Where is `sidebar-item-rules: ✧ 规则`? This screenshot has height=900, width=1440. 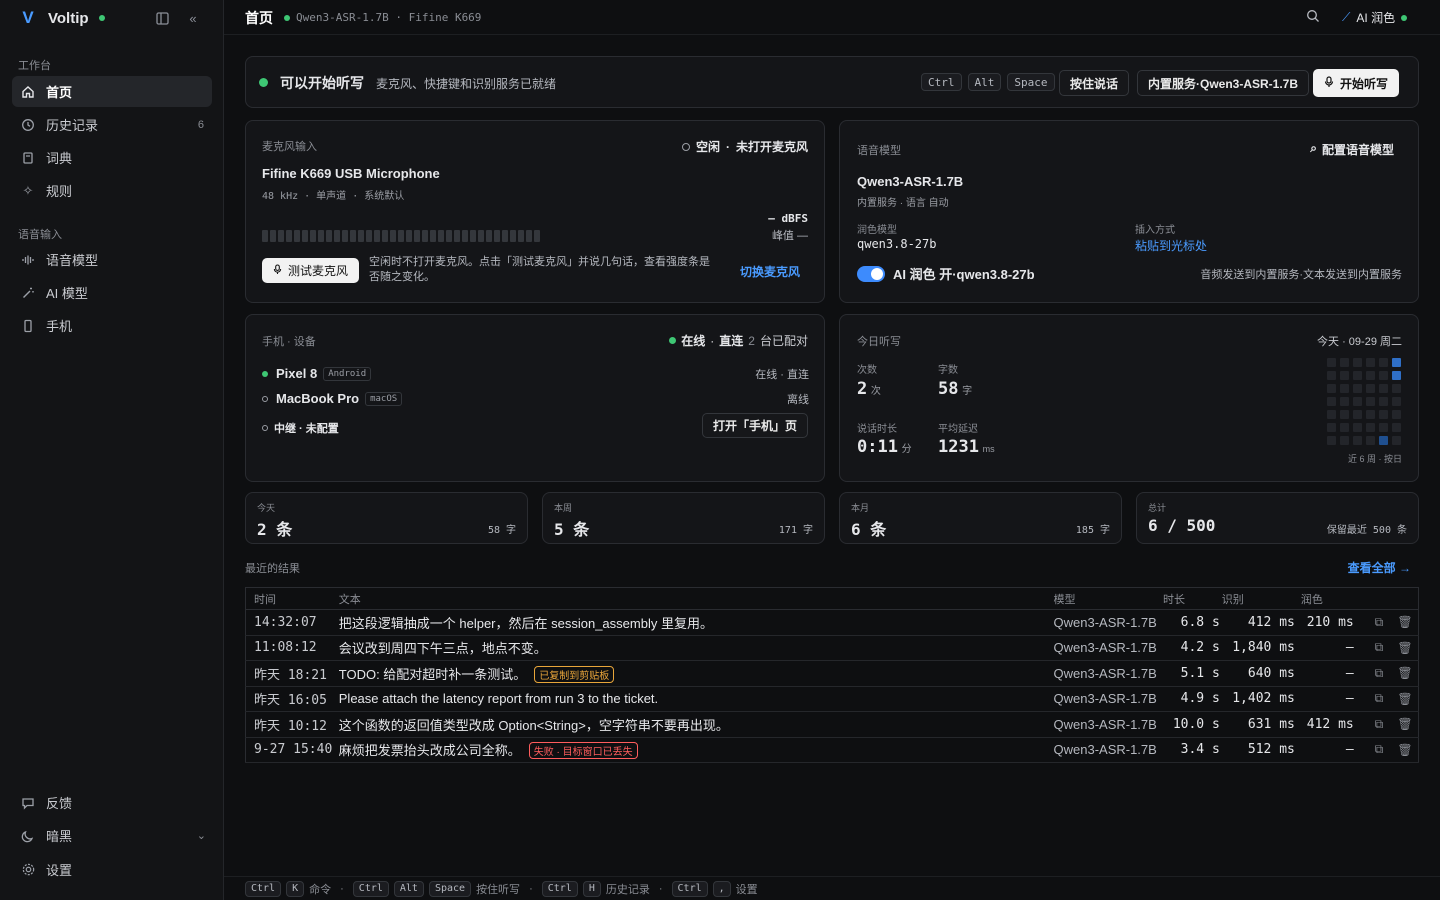 sidebar-item-rules: ✧ 规则 is located at coordinates (112, 190).